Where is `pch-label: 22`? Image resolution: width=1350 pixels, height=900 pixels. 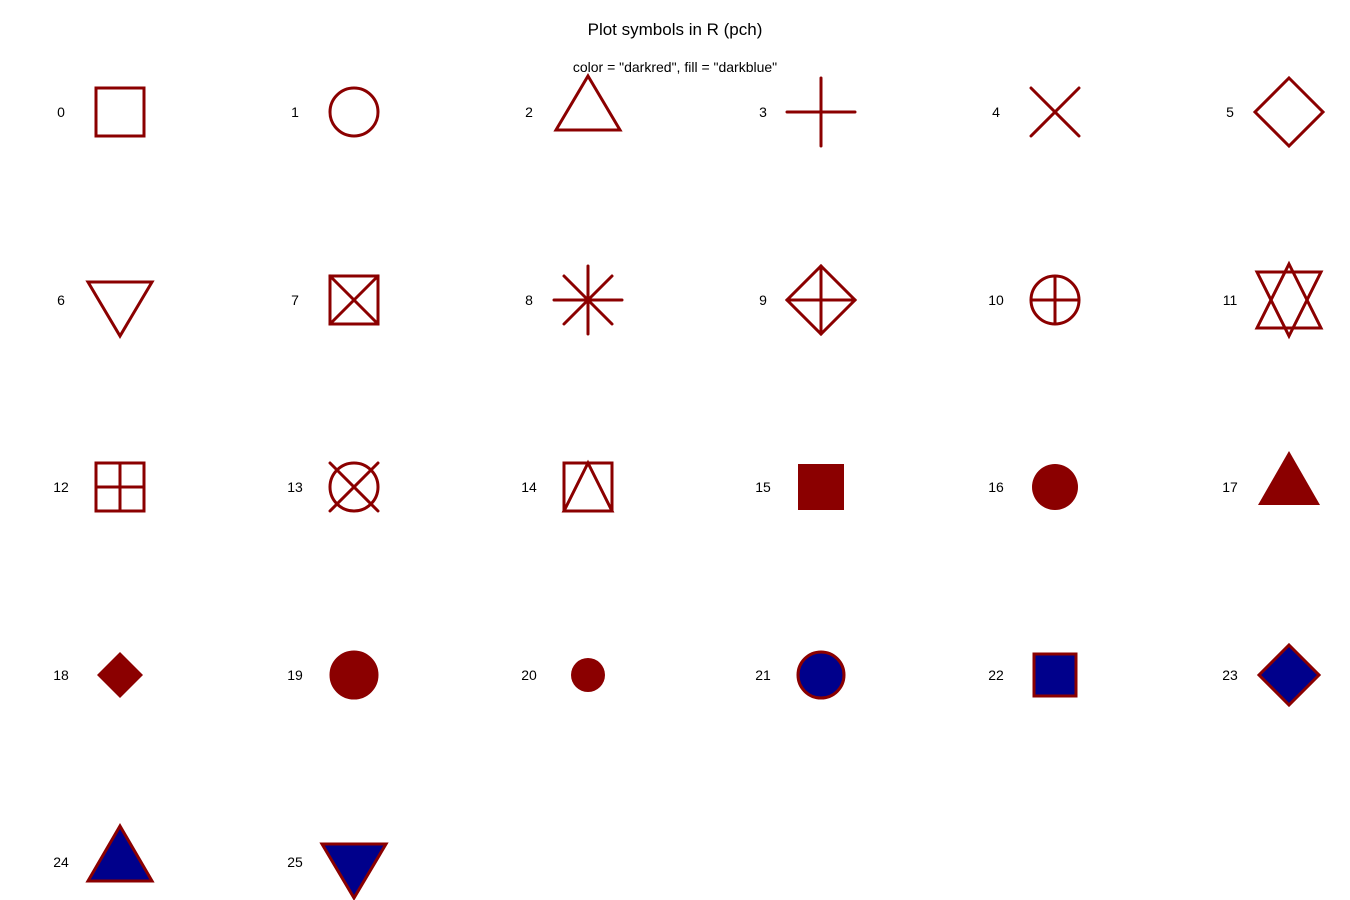 pch-label: 22 is located at coordinates (996, 675).